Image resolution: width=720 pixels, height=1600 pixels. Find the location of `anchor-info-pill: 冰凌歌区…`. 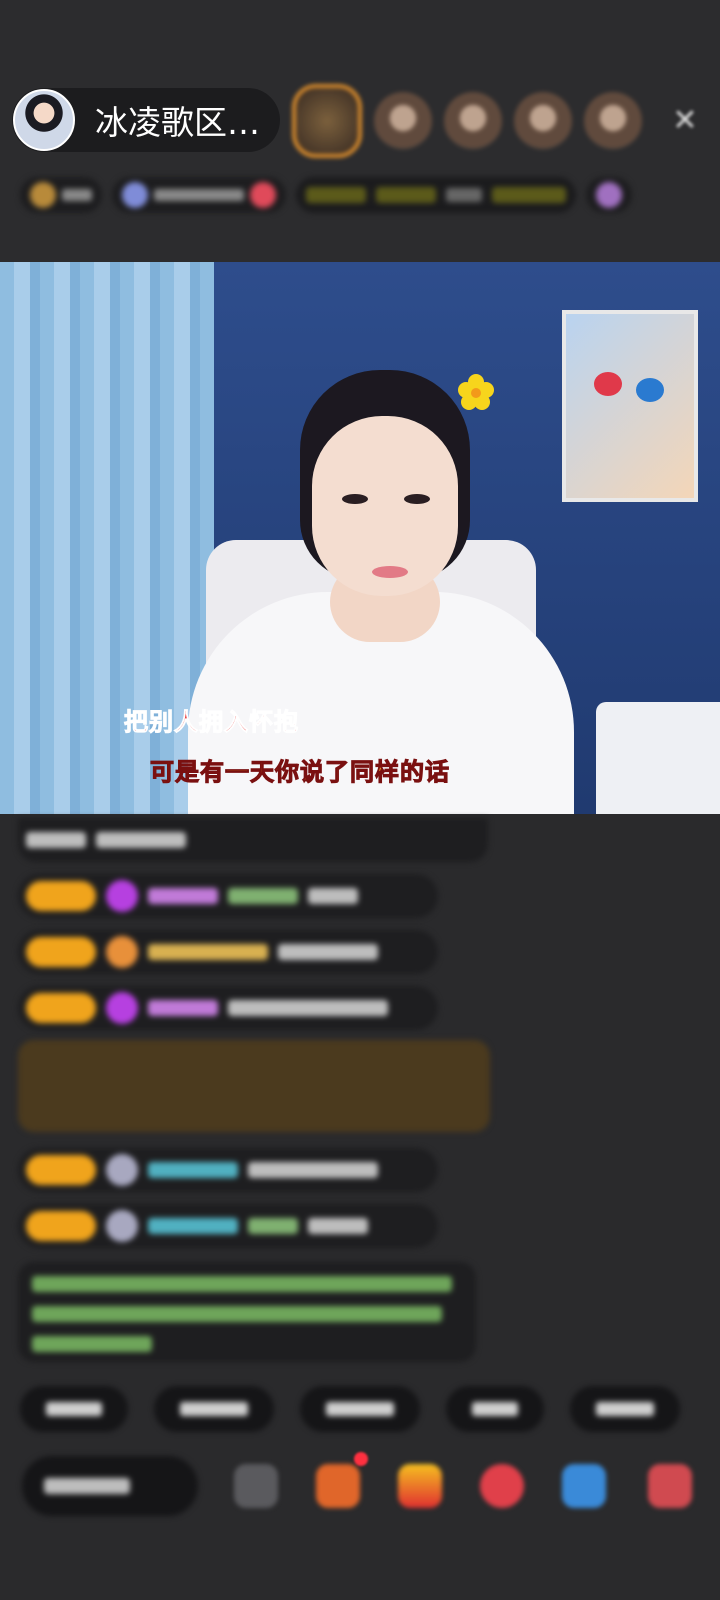

anchor-info-pill: 冰凌歌区… is located at coordinates (146, 120).